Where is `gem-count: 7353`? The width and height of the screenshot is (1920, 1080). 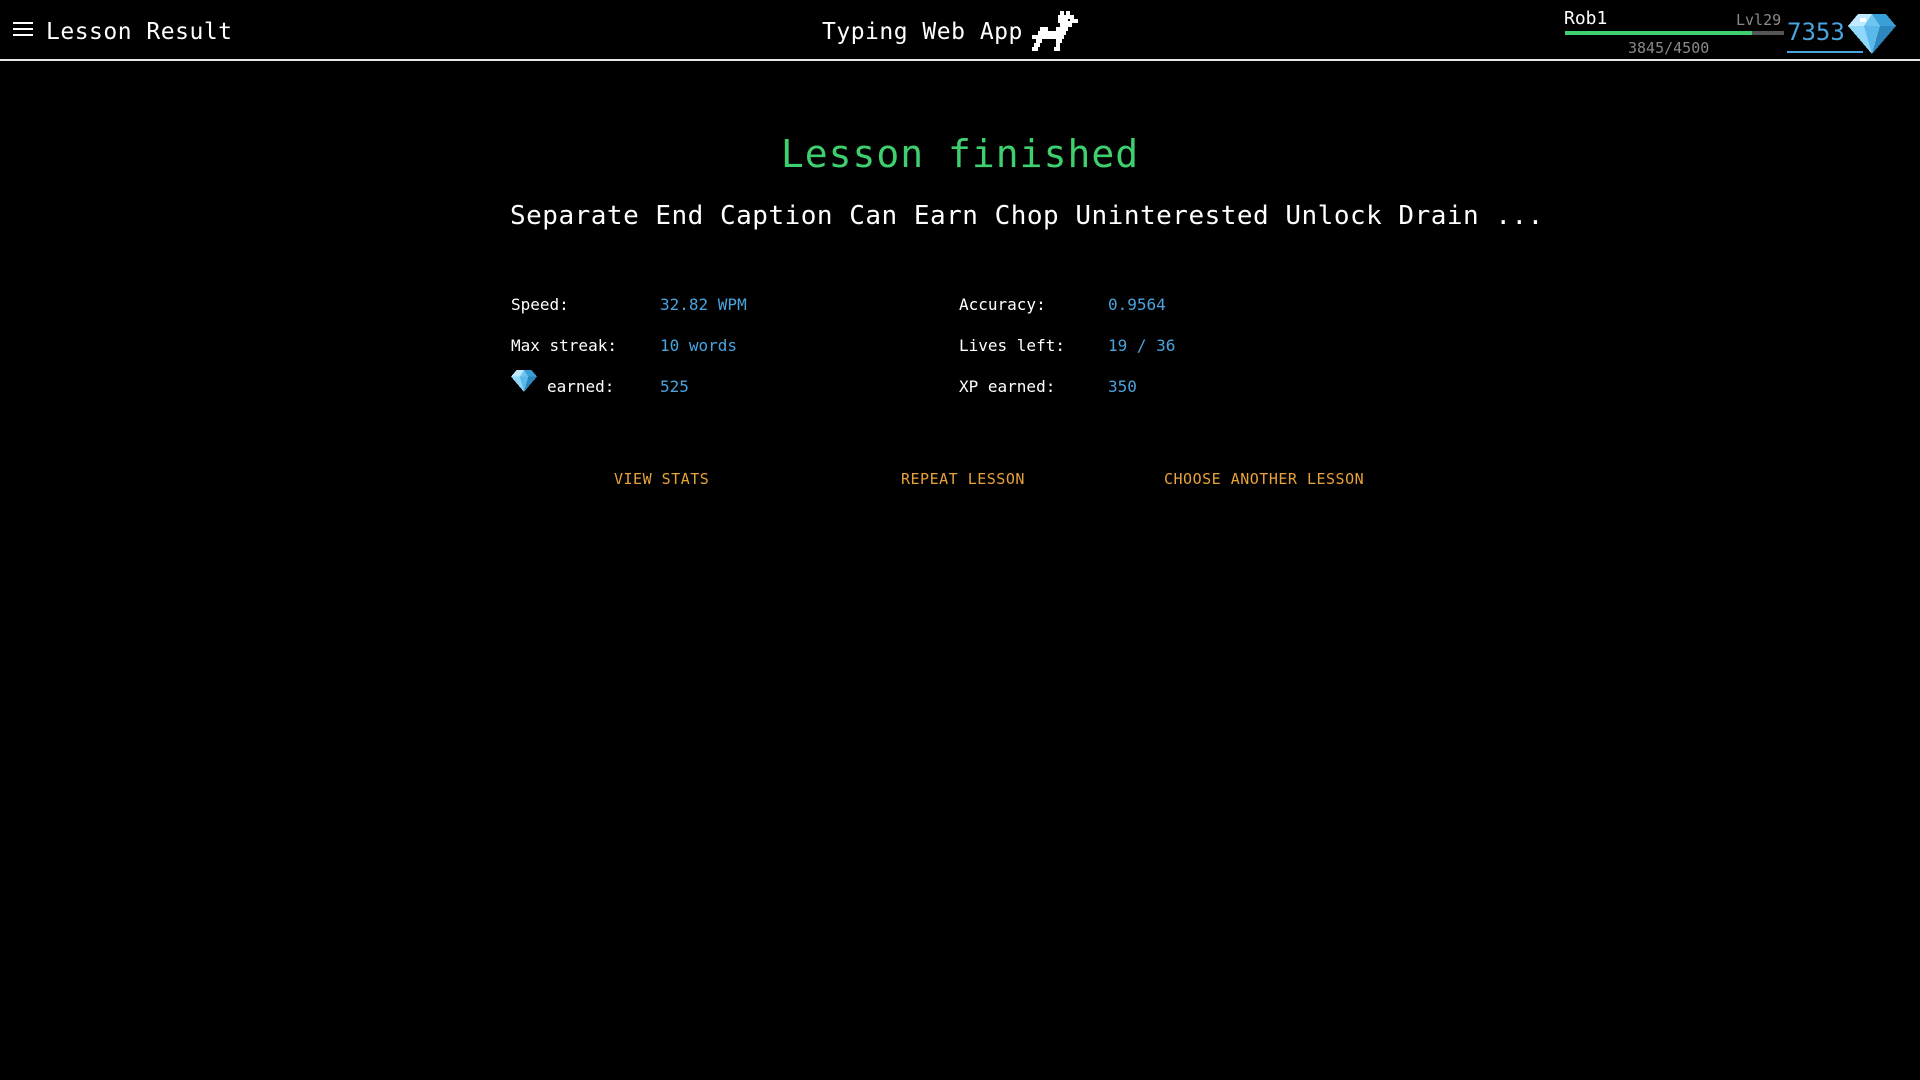
gem-count: 7353 is located at coordinates (1816, 32).